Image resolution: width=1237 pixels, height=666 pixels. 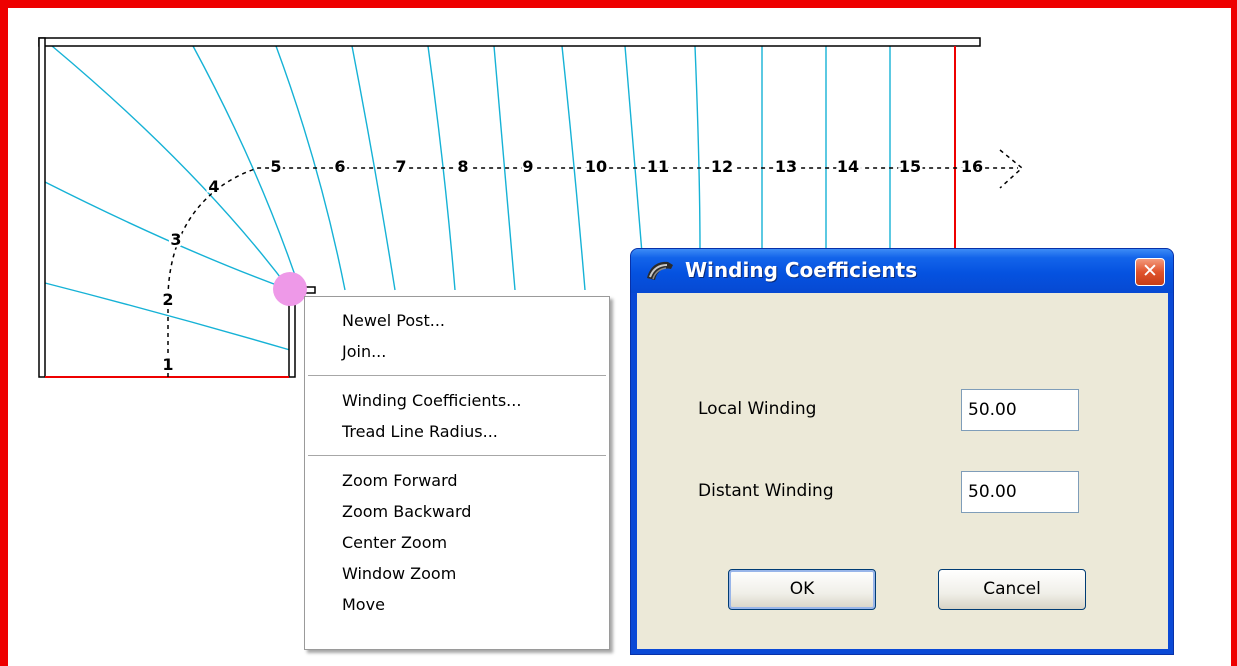 I want to click on left-stringer, so click(x=42, y=207).